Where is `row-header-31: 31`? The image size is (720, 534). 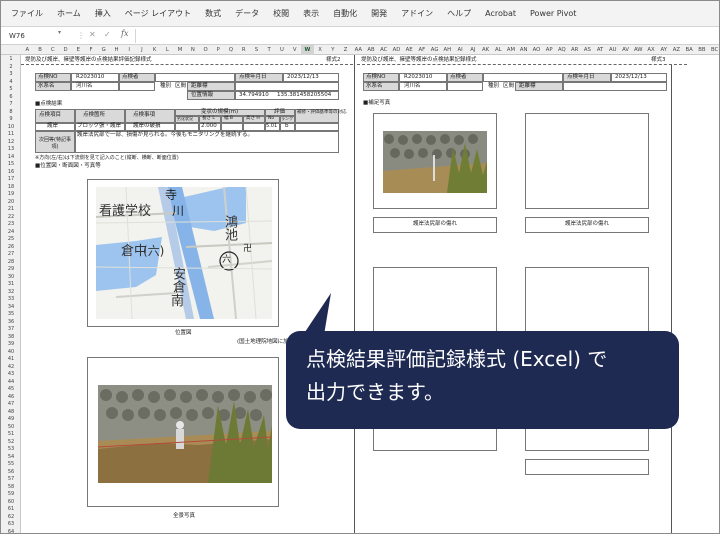
row-header-31: 31 is located at coordinates (11, 285).